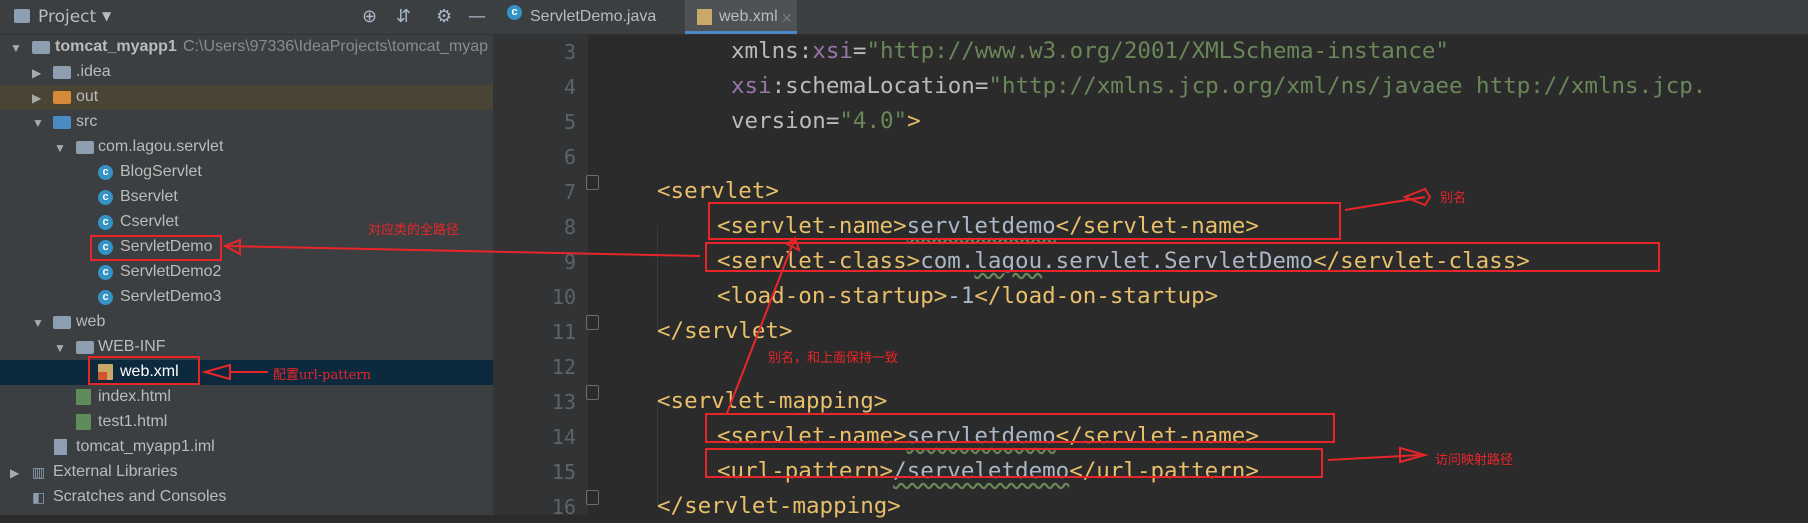 Image resolution: width=1808 pixels, height=523 pixels. What do you see at coordinates (414, 230) in the screenshot?
I see `annotation-full-path: 对应类的全路径` at bounding box center [414, 230].